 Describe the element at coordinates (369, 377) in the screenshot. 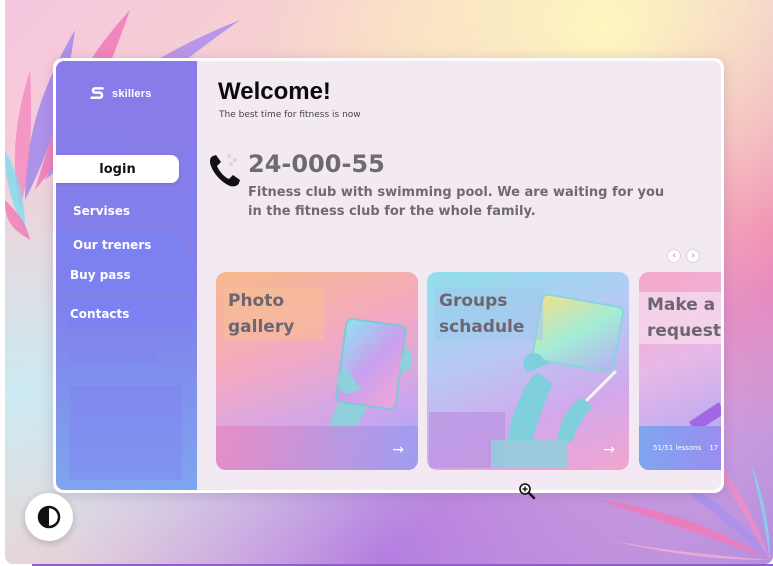

I see `hand-phone-illustration` at that location.